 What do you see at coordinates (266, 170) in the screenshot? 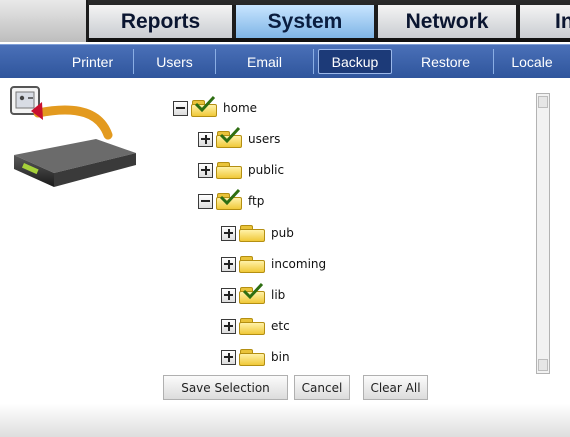
I see `tree-node-label: public` at bounding box center [266, 170].